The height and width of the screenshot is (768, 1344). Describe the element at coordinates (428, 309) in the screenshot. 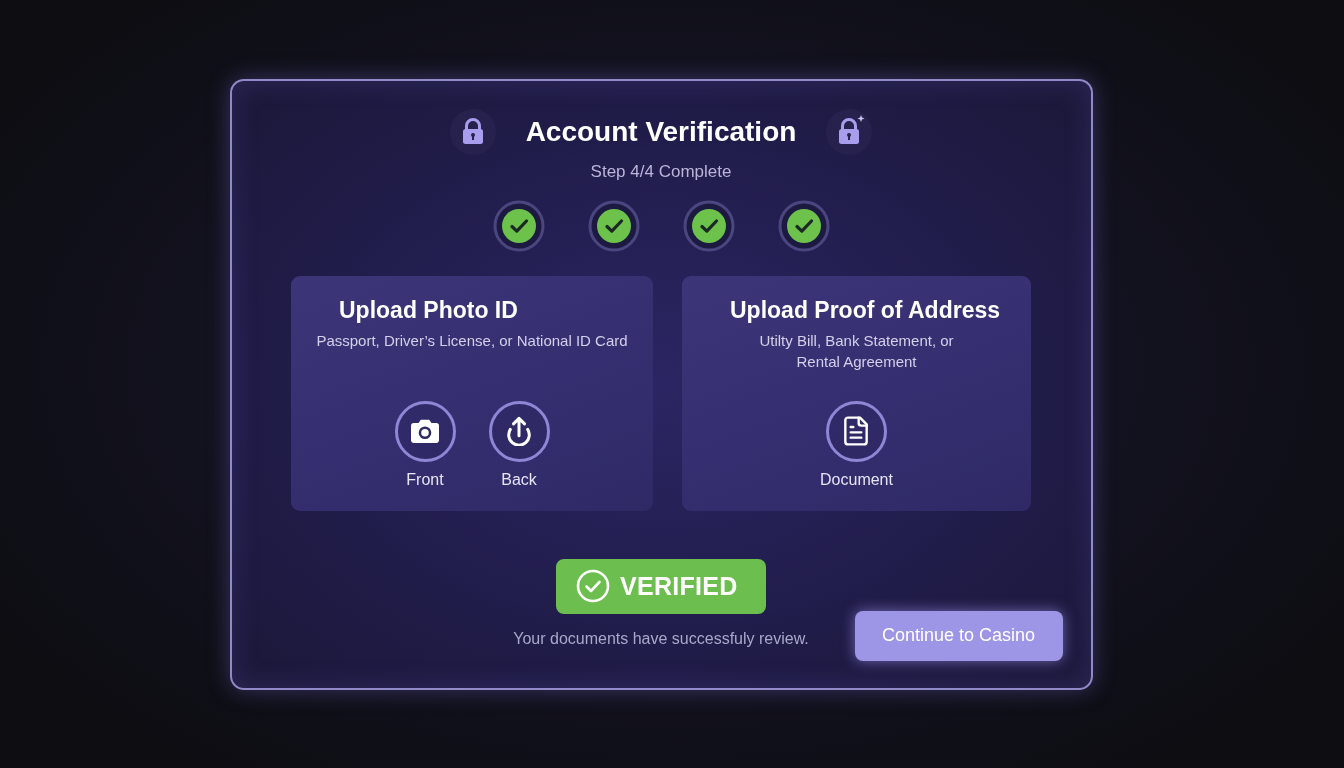

I see `panel-title: Upload Photo ID` at that location.